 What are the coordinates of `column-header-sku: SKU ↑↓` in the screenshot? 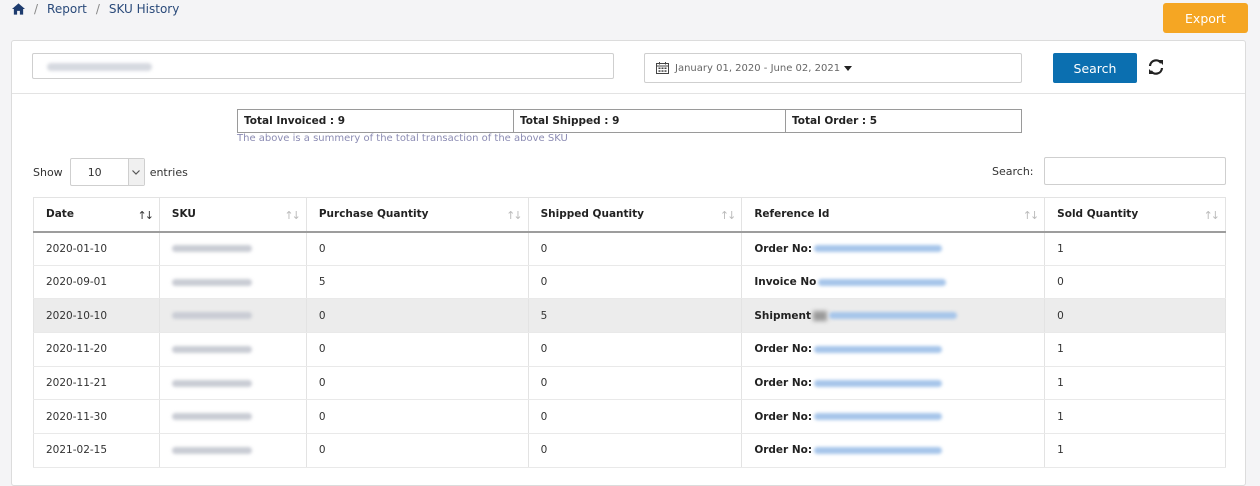 It's located at (233, 215).